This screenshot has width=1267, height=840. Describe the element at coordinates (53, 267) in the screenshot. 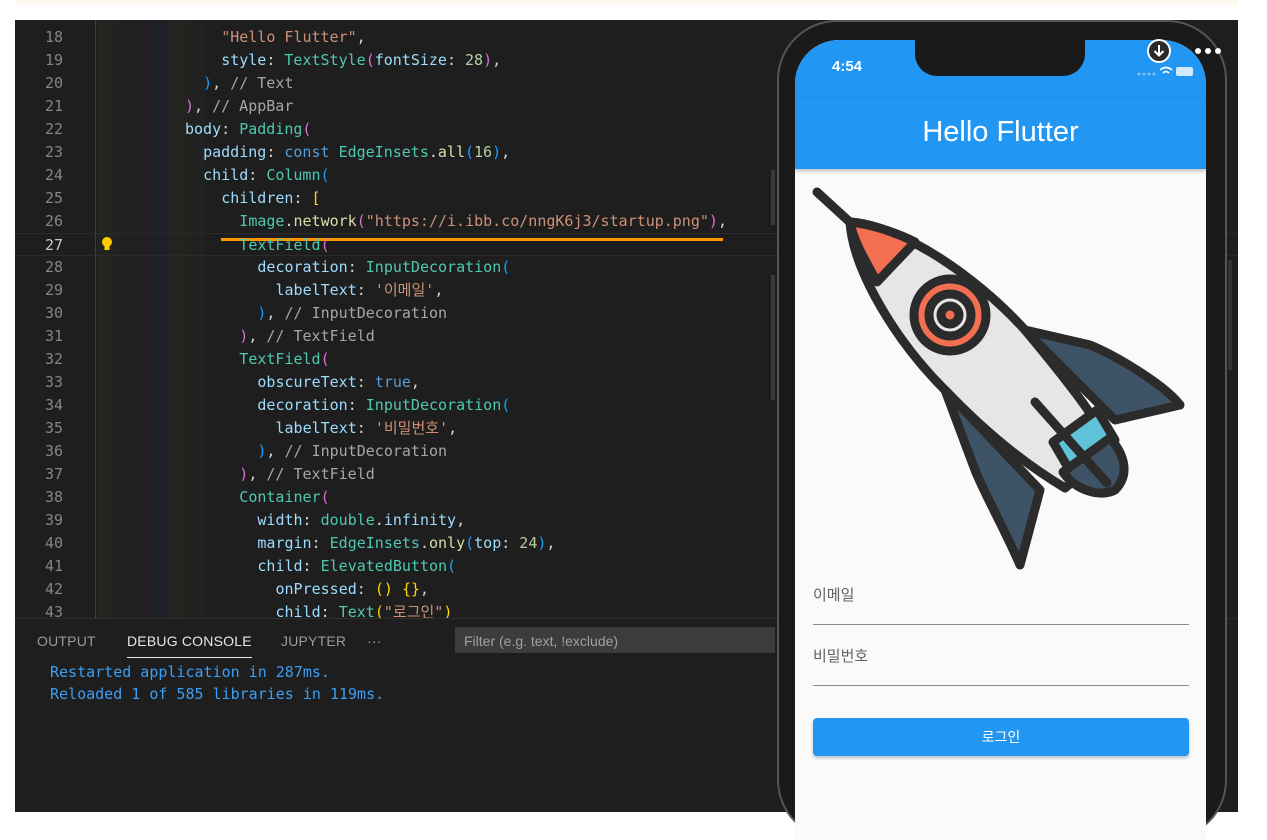

I see `line-number: 28` at that location.